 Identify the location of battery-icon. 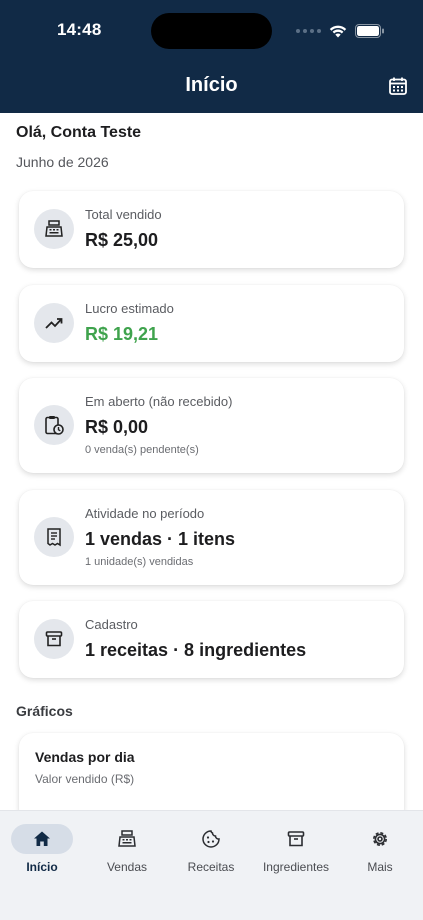
(369, 31).